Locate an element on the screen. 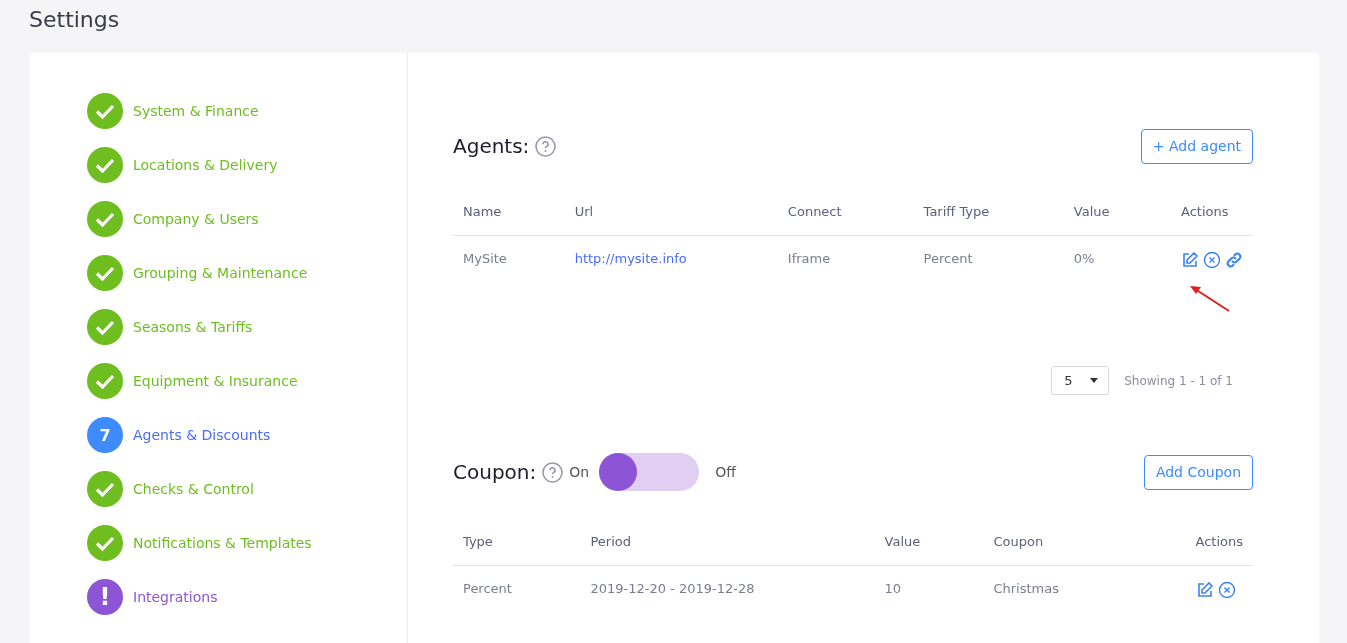 The image size is (1347, 643). annotation-arrow is located at coordinates (1210, 299).